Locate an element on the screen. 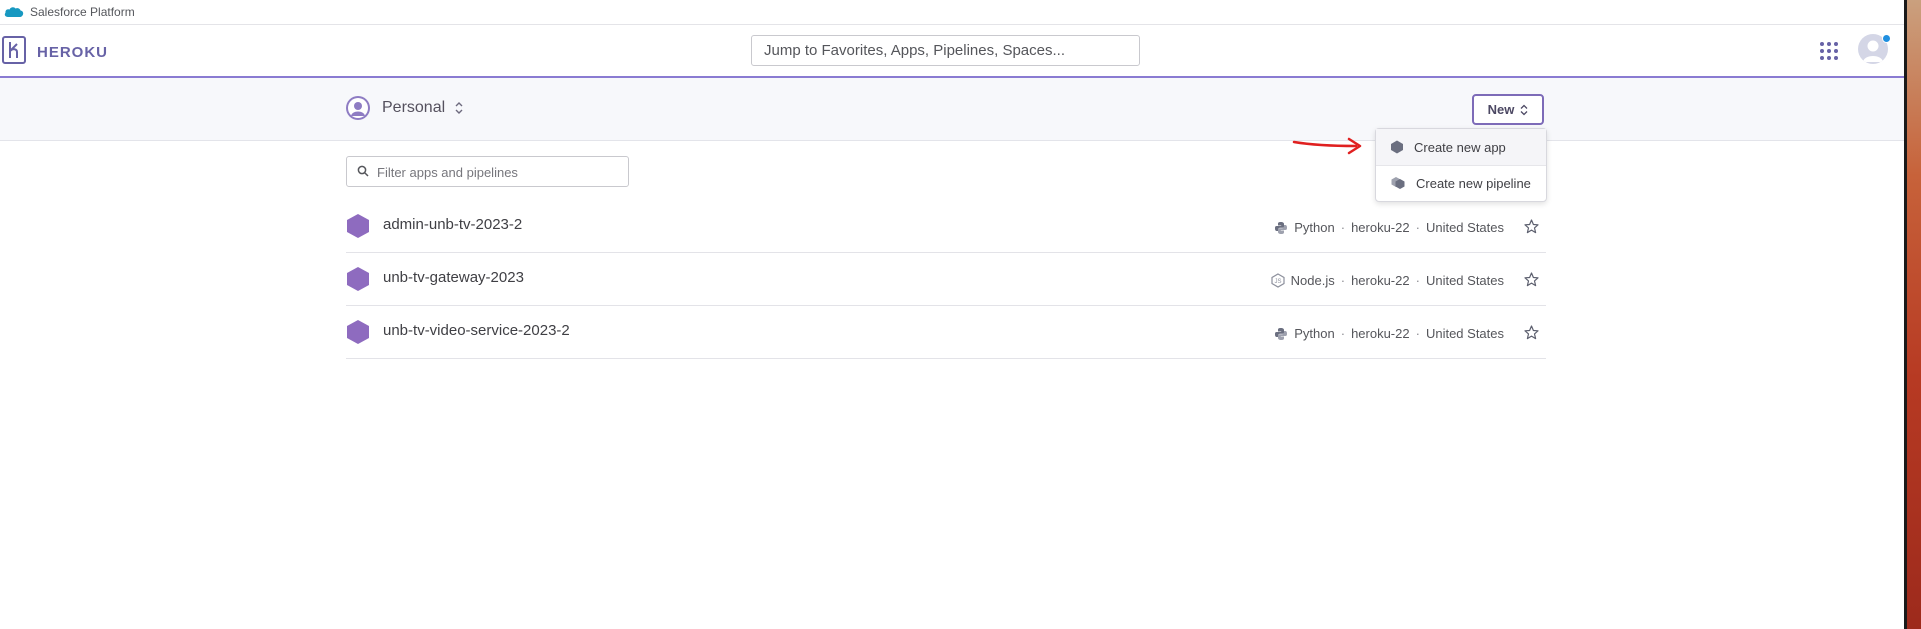  window-title: Salesforce Platform is located at coordinates (82, 12).